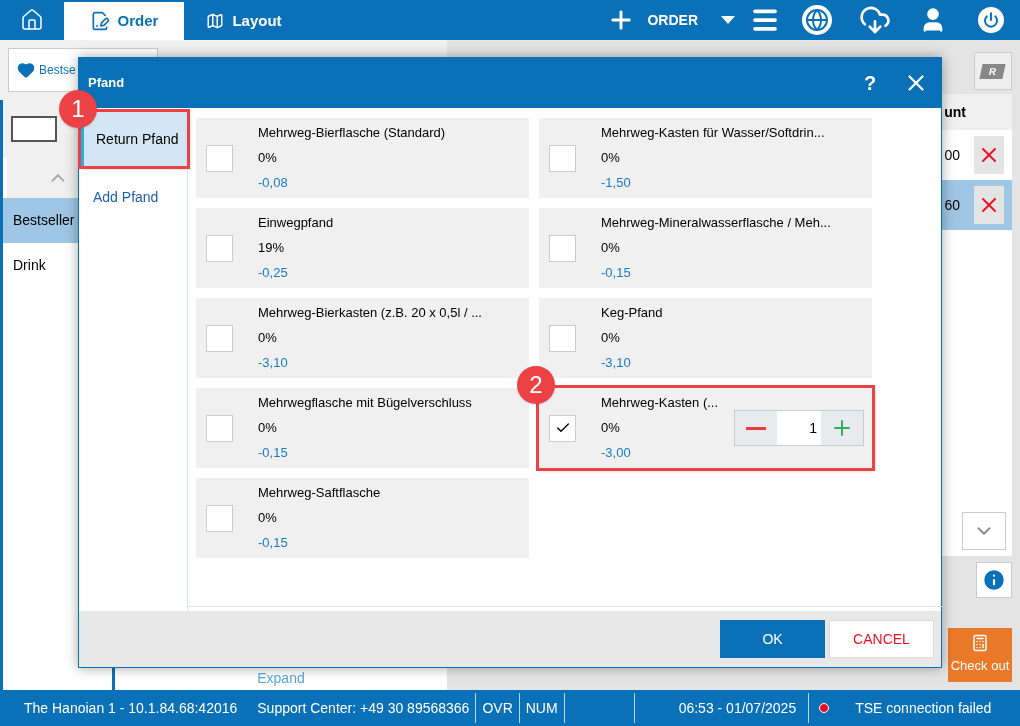 The image size is (1020, 726). What do you see at coordinates (273, 273) in the screenshot?
I see `item-price: -0,25` at bounding box center [273, 273].